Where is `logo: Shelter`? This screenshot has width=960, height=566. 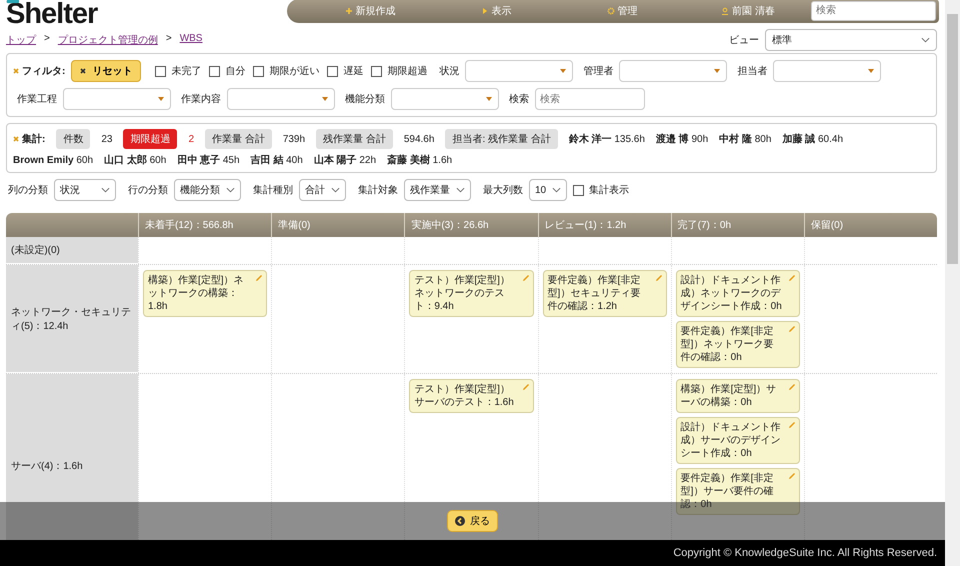 logo: Shelter is located at coordinates (52, 14).